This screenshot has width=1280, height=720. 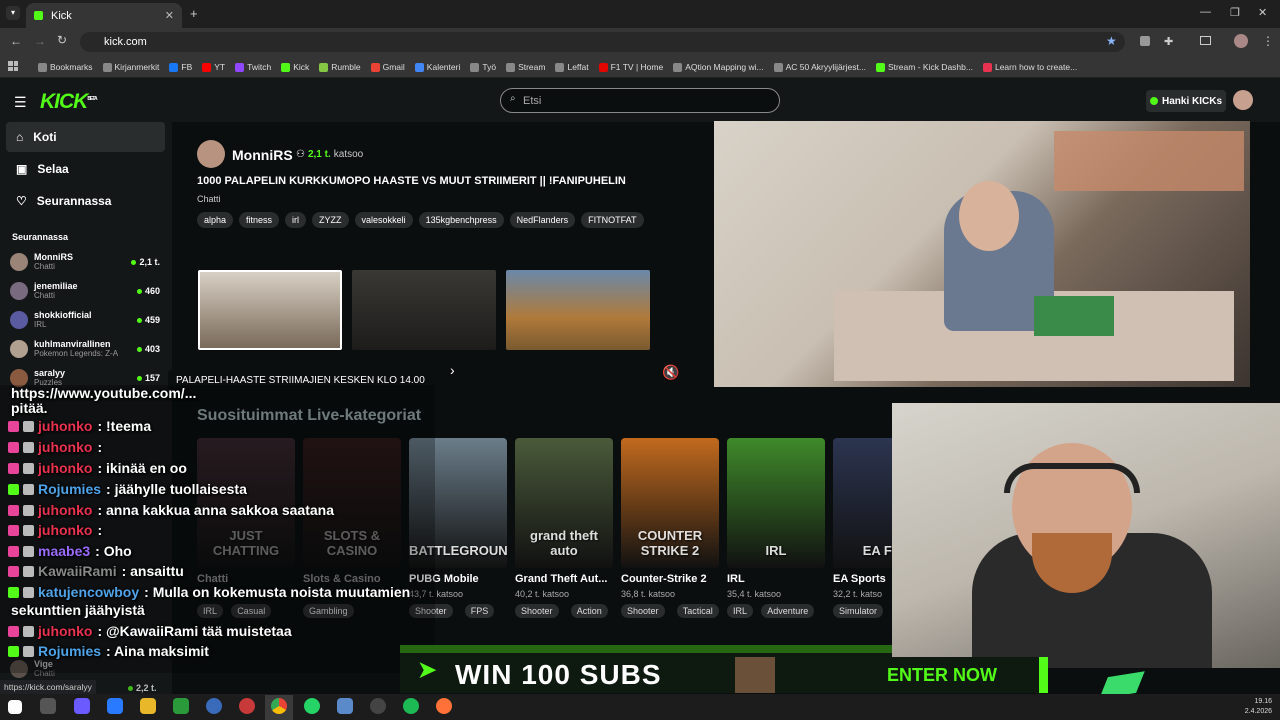 What do you see at coordinates (444, 706) in the screenshot?
I see `firefox-icon` at bounding box center [444, 706].